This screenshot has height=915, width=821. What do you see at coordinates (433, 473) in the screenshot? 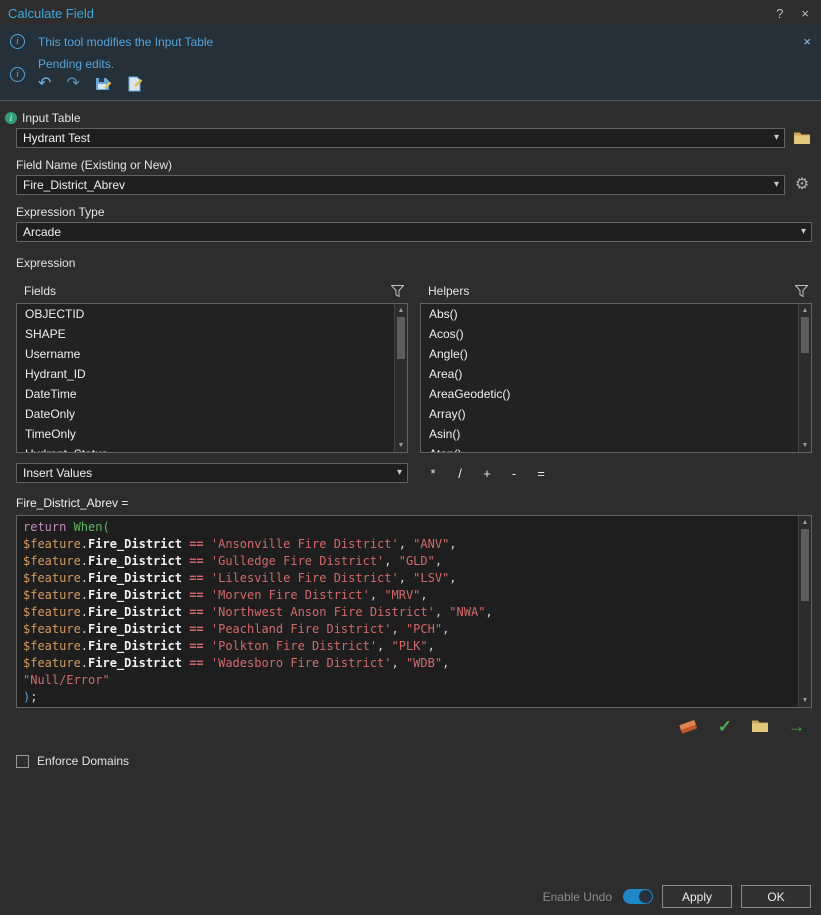
I see `operator-button: *` at bounding box center [433, 473].